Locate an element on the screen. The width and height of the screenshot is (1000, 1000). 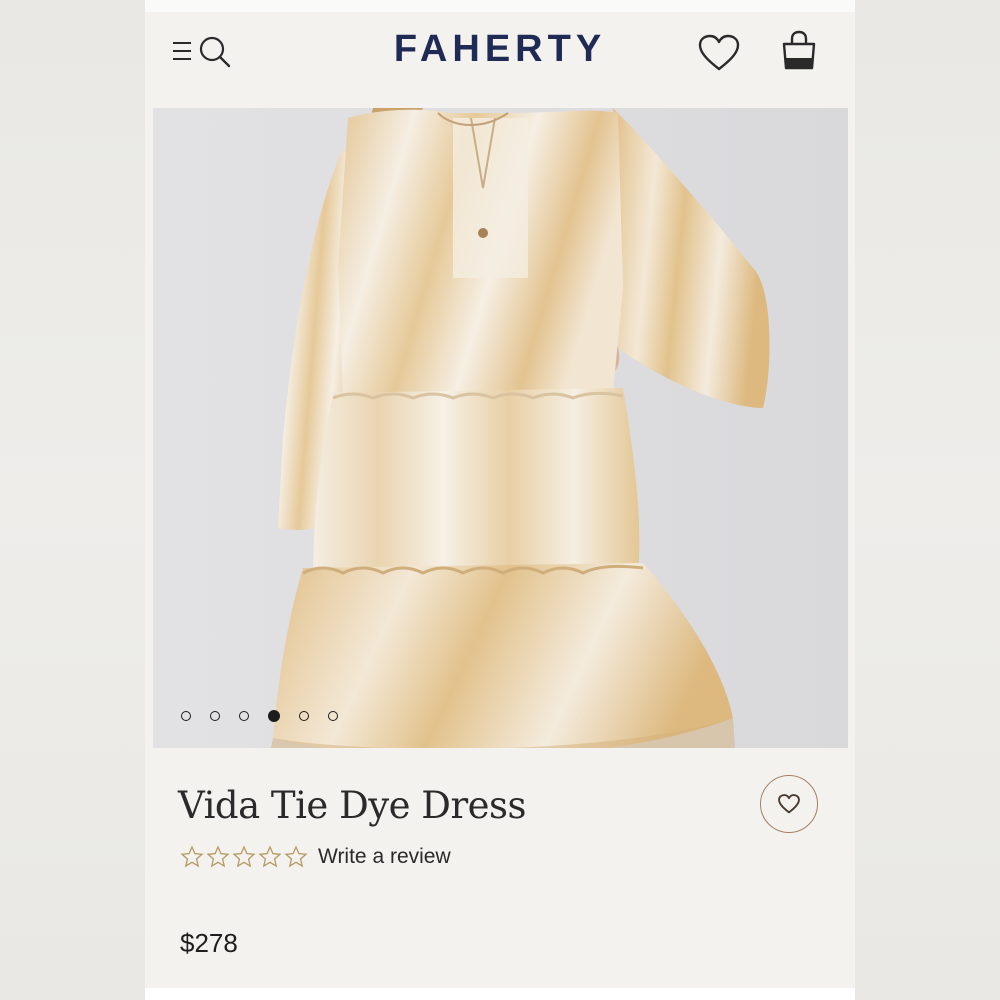
shopping-bag-icon is located at coordinates (799, 50).